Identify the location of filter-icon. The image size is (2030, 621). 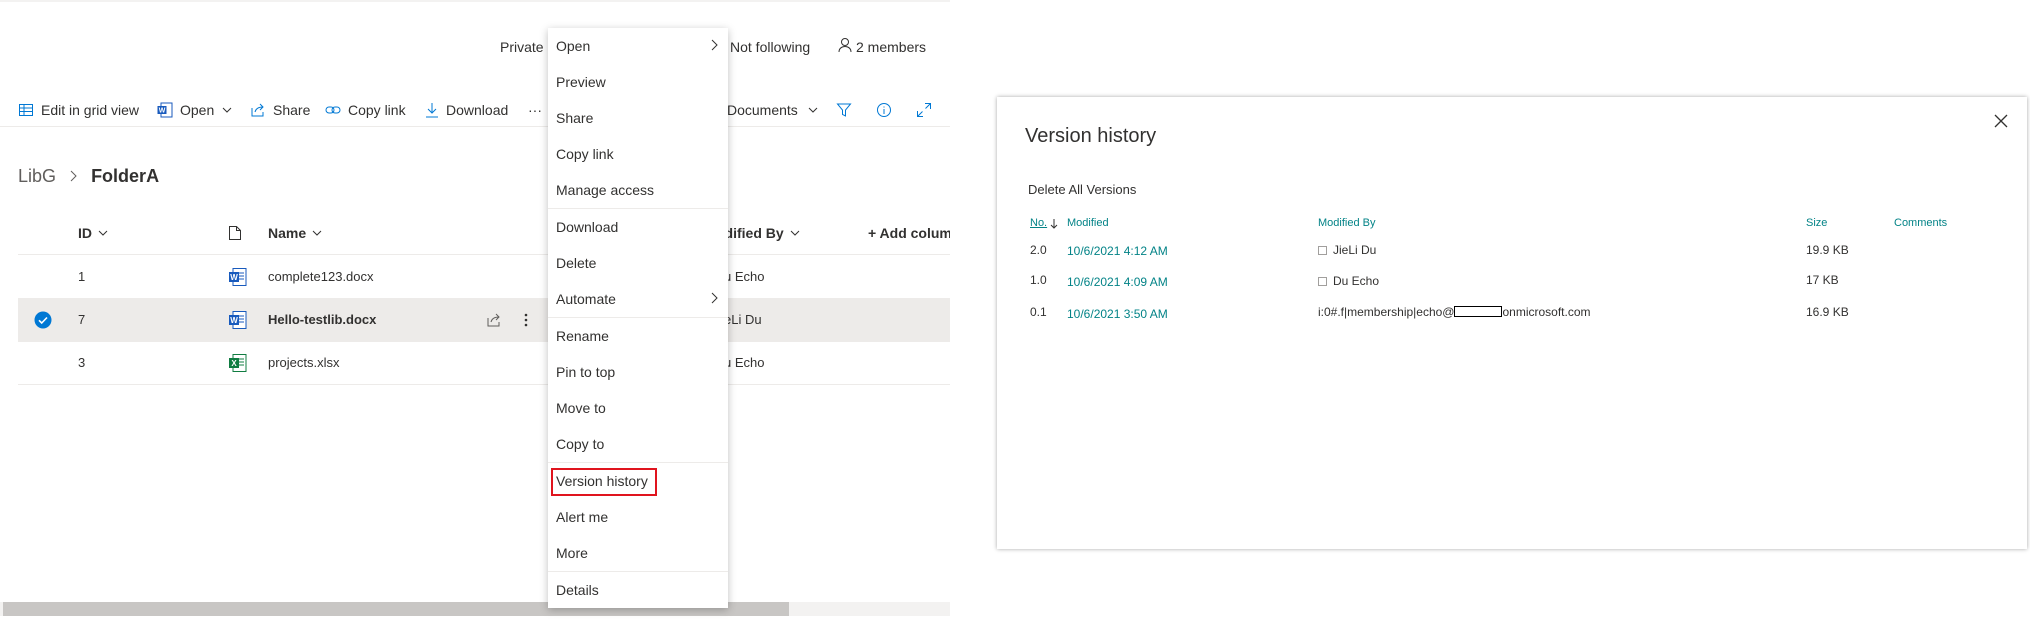
(847, 110).